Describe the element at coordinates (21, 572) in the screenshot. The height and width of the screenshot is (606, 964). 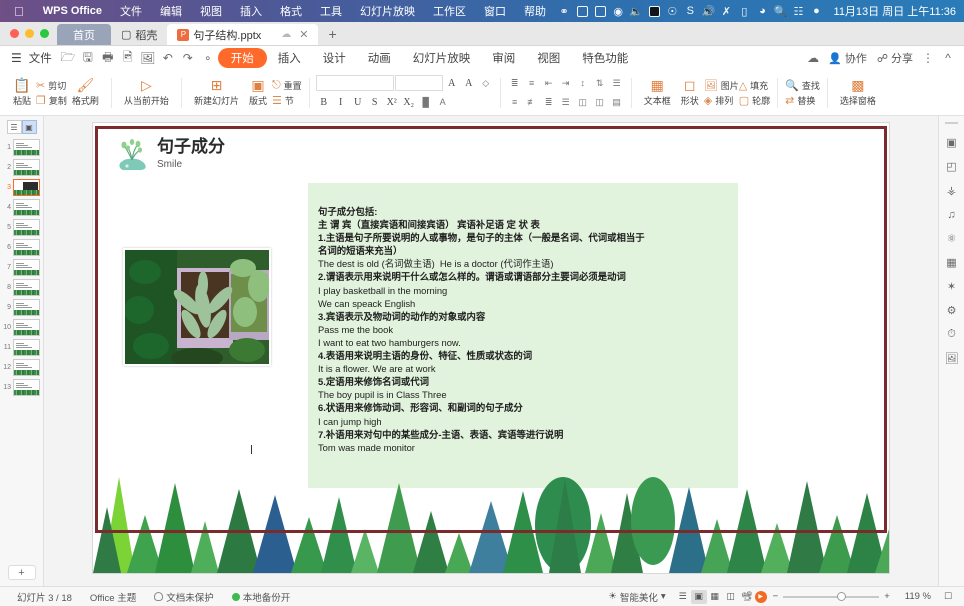
I see `add-slide-button: +` at that location.